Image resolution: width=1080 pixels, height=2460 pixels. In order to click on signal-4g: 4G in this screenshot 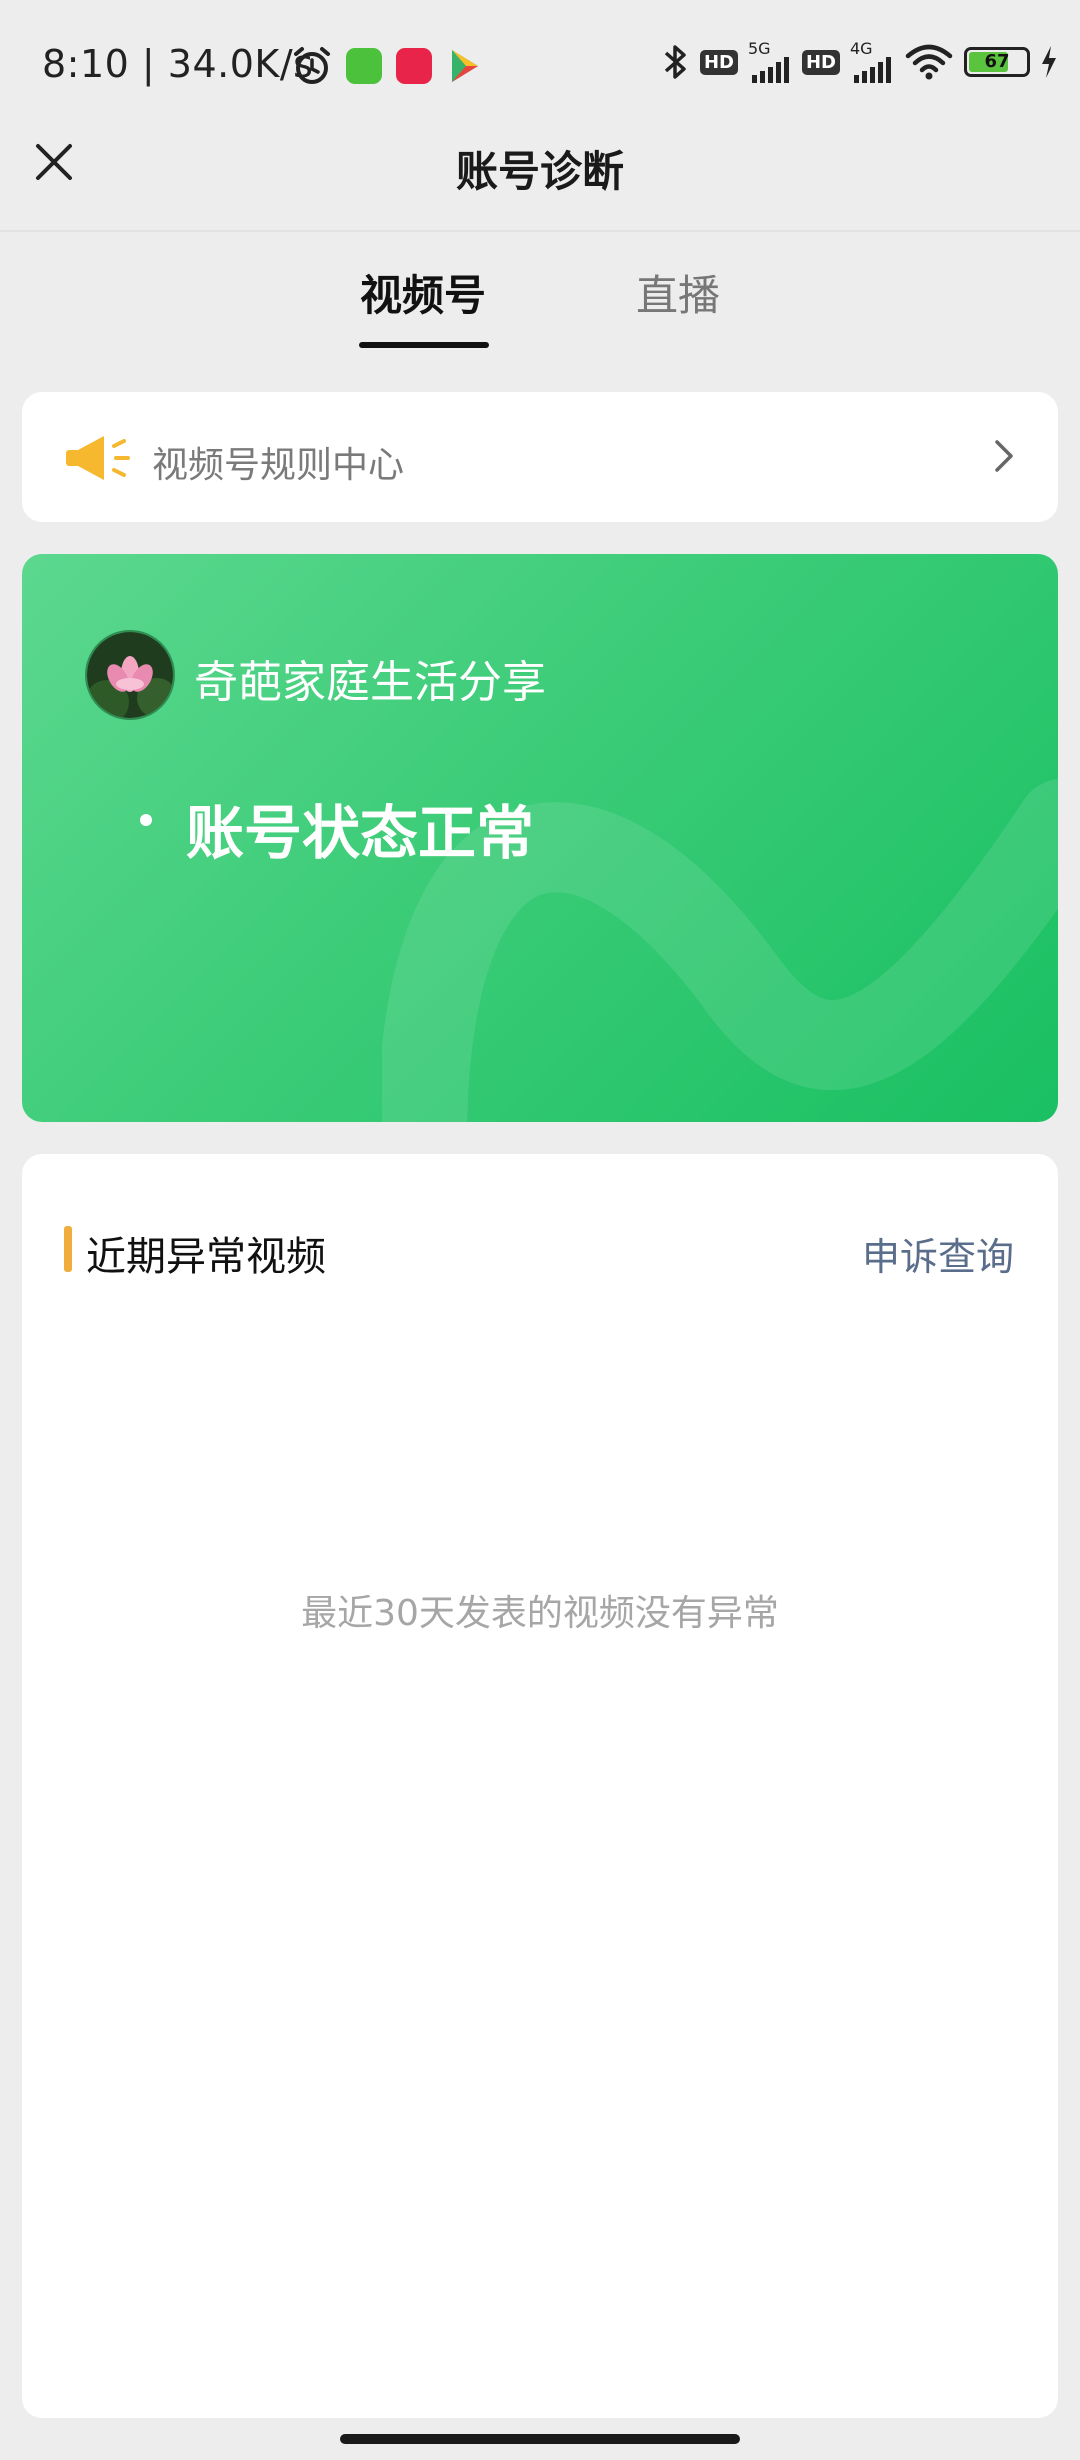, I will do `click(872, 62)`.